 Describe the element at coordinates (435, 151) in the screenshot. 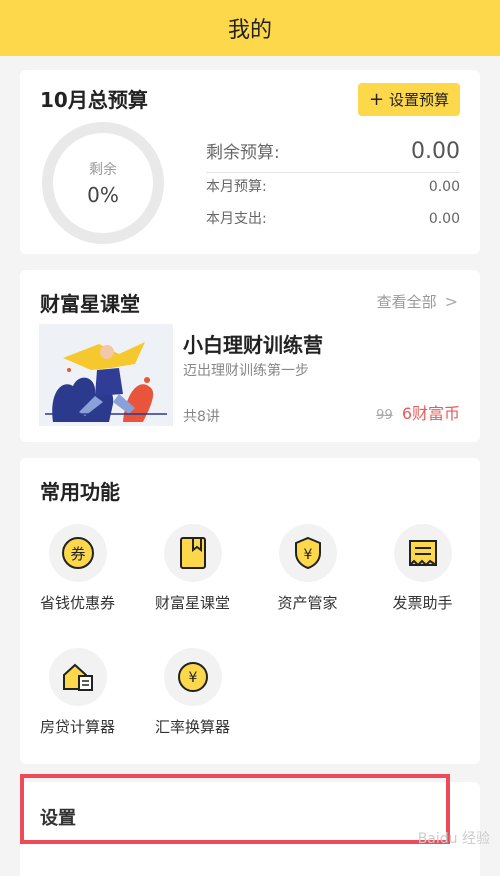

I see `remaining-budget-value: 0.00` at that location.